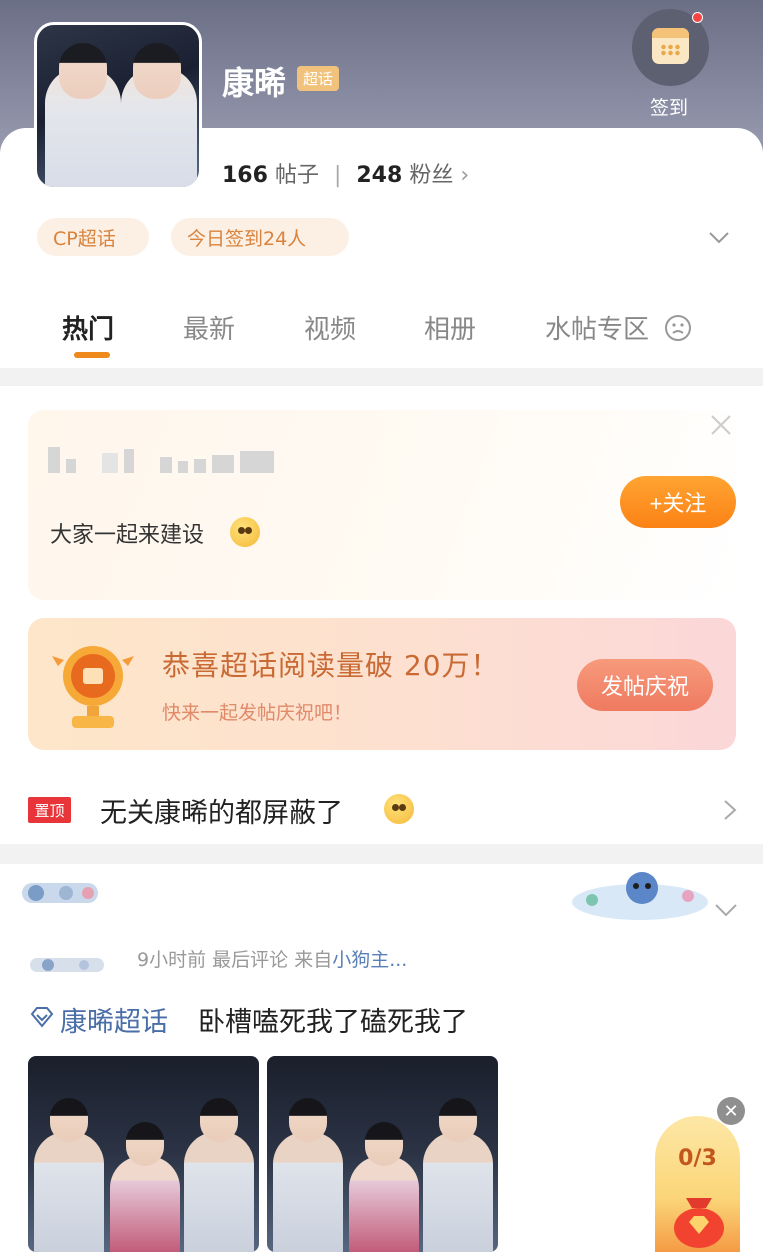 Image resolution: width=763 pixels, height=1252 pixels. Describe the element at coordinates (296, 175) in the screenshot. I see `posts-label: 帖子` at that location.